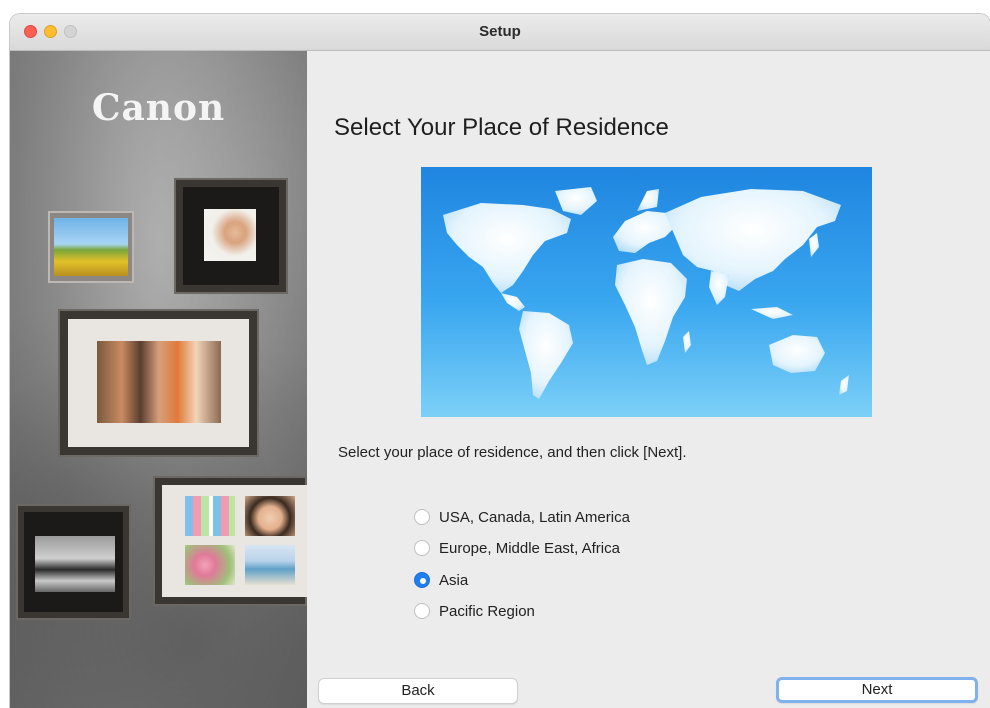  What do you see at coordinates (270, 565) in the screenshot?
I see `house-photo` at bounding box center [270, 565].